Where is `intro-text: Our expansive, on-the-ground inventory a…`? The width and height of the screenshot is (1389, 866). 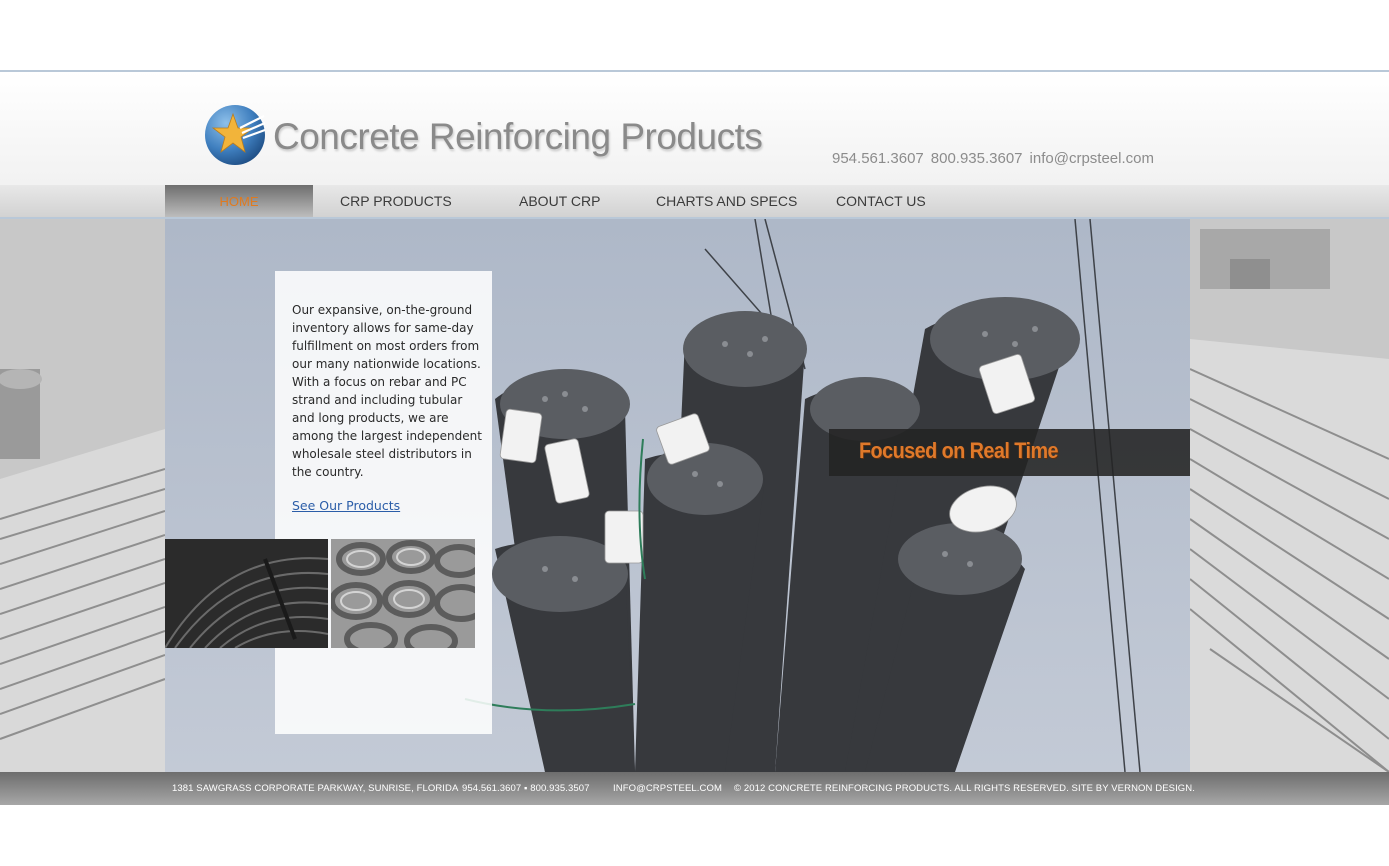 intro-text: Our expansive, on-the-ground inventory a… is located at coordinates (387, 391).